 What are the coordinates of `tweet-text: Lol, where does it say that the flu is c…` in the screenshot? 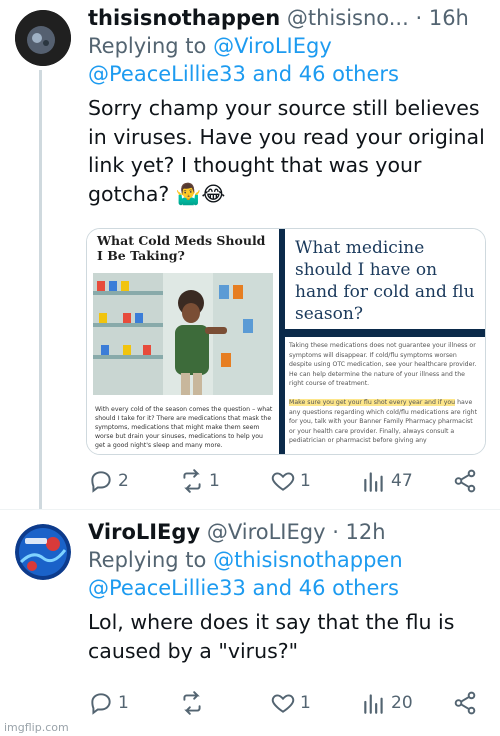 It's located at (271, 636).